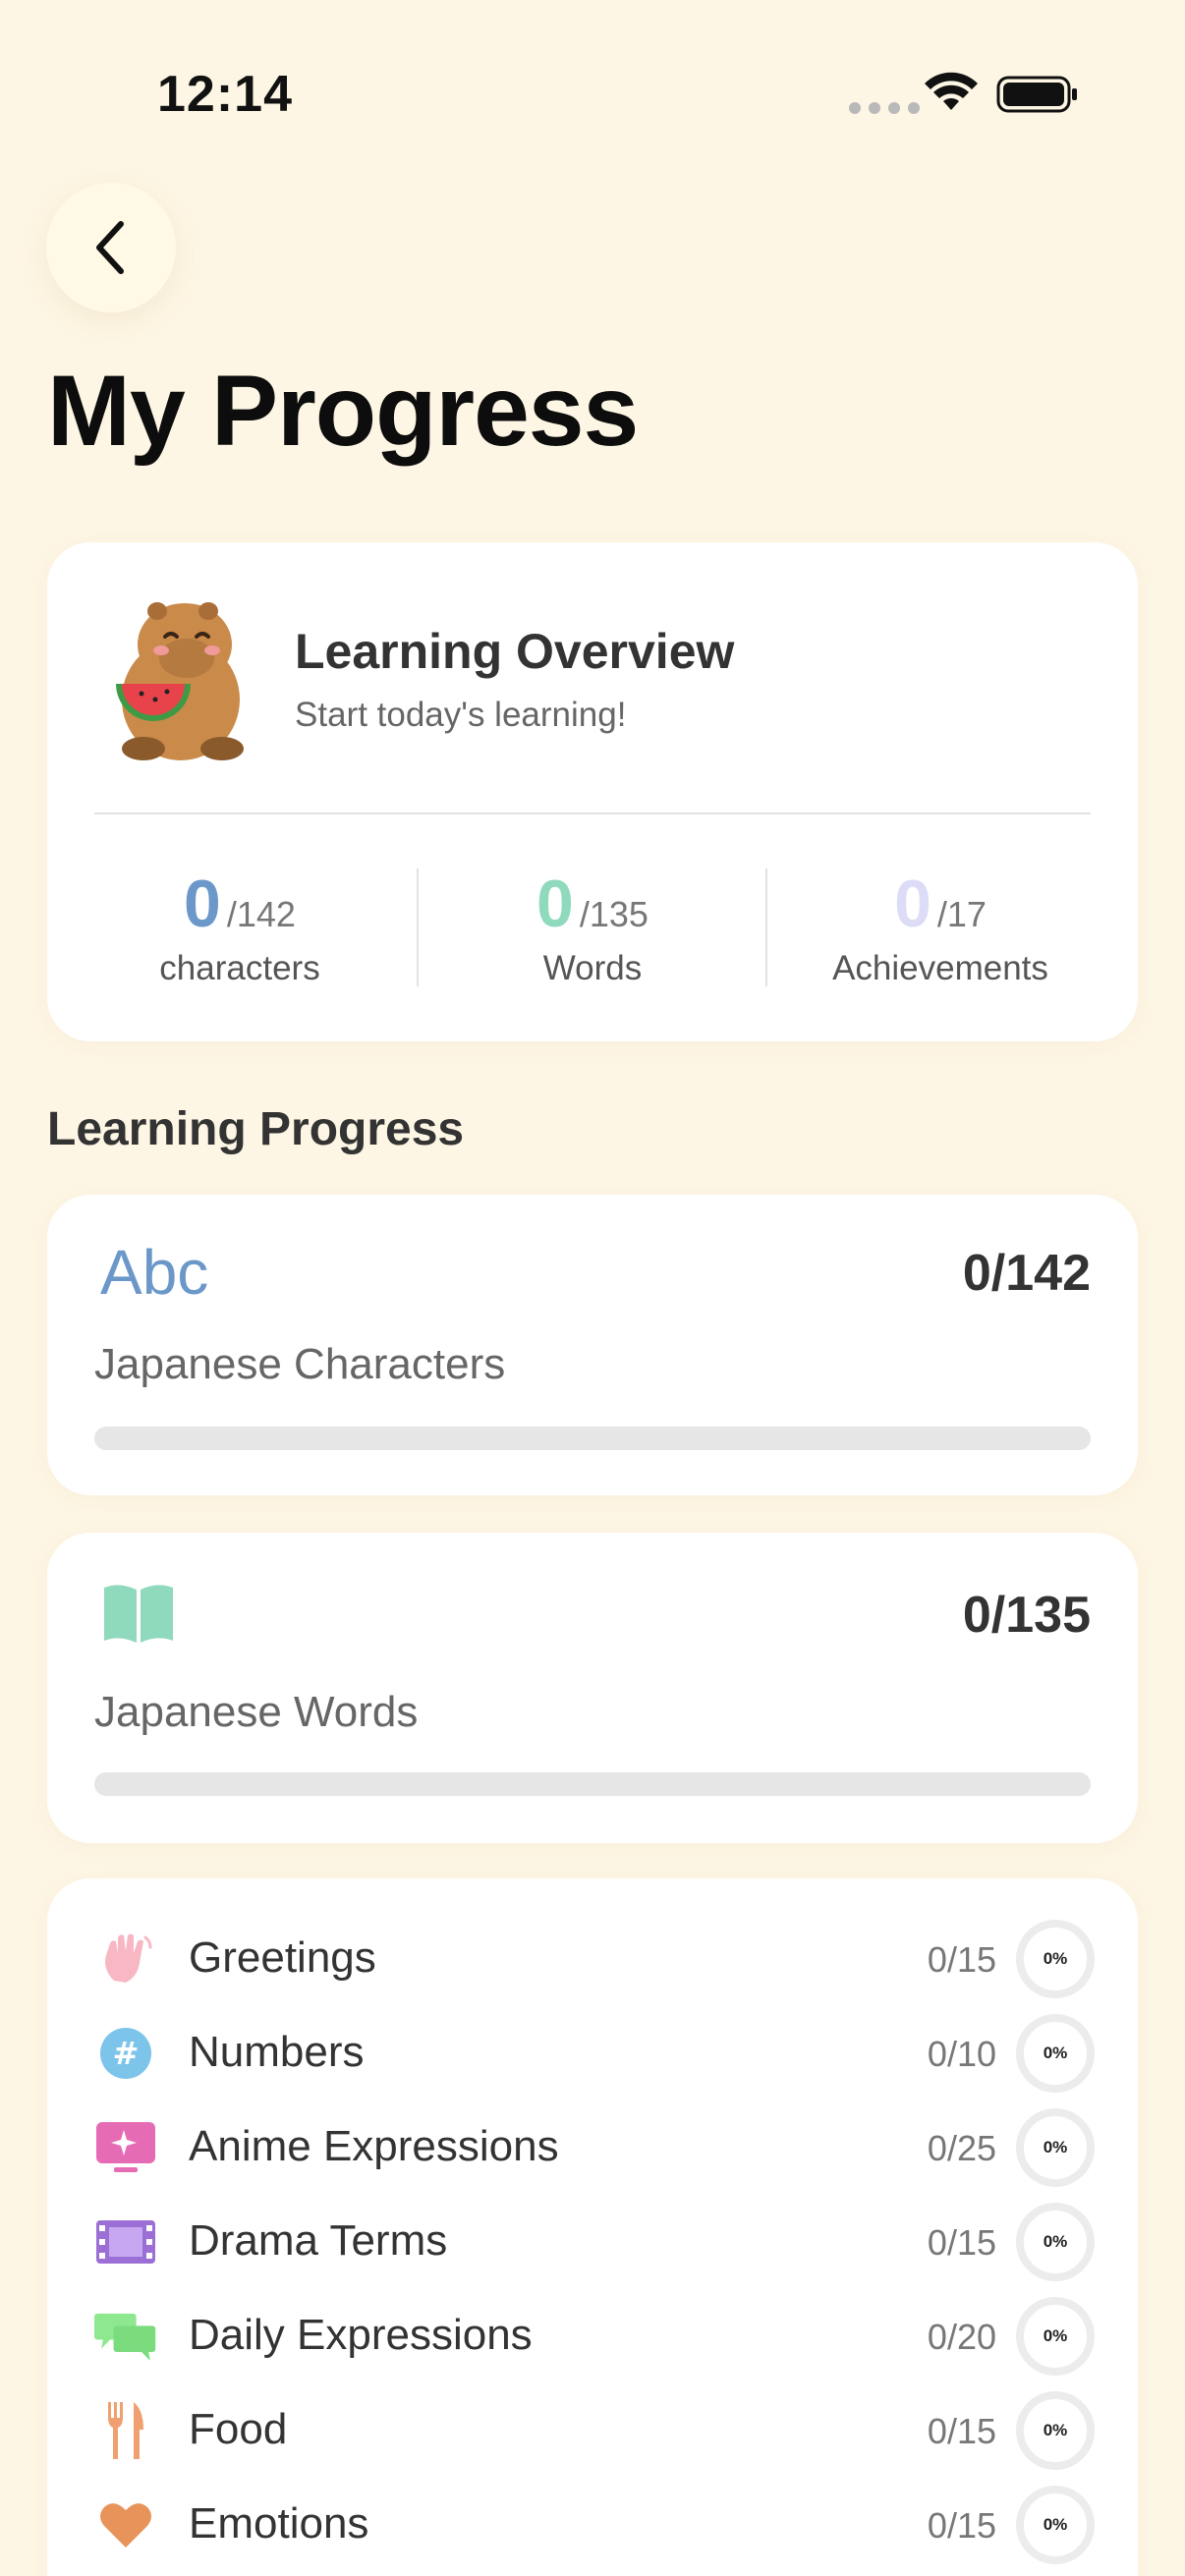 The height and width of the screenshot is (2576, 1185). What do you see at coordinates (592, 1345) in the screenshot?
I see `japanese-characters-card: Abc 0/142 Japanese Characters` at bounding box center [592, 1345].